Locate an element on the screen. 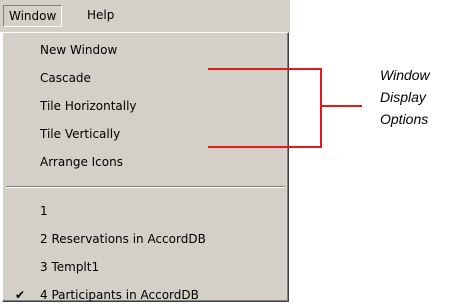 The width and height of the screenshot is (456, 307). menu-item-window-4-label: 4 Participants in AccordDB is located at coordinates (119, 295).